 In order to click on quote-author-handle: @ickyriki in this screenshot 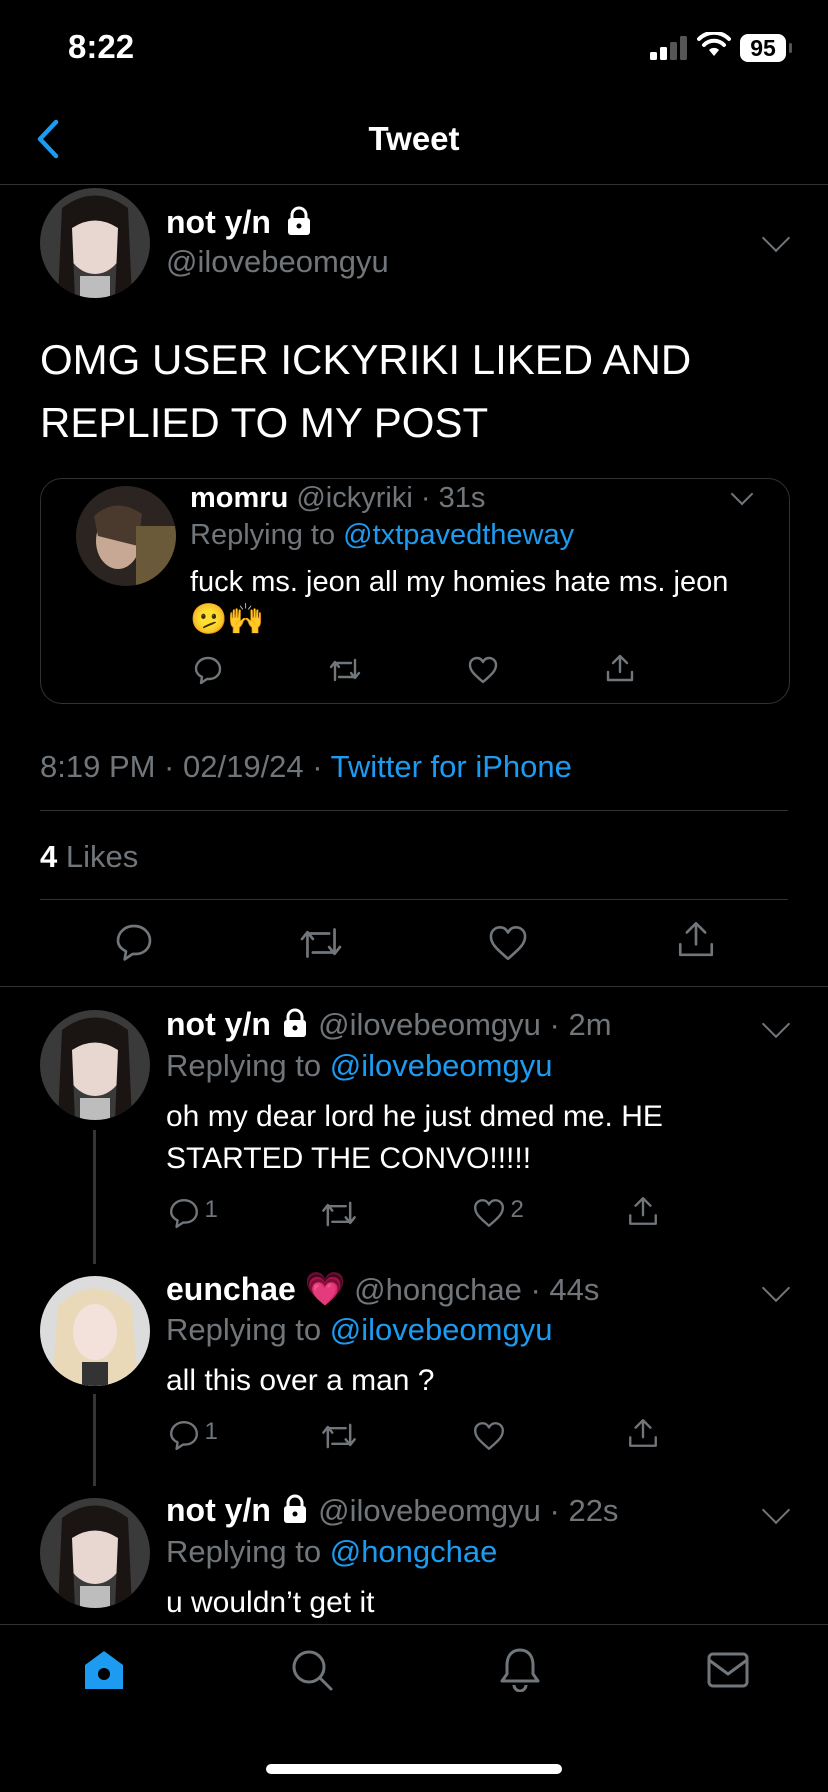, I will do `click(354, 498)`.